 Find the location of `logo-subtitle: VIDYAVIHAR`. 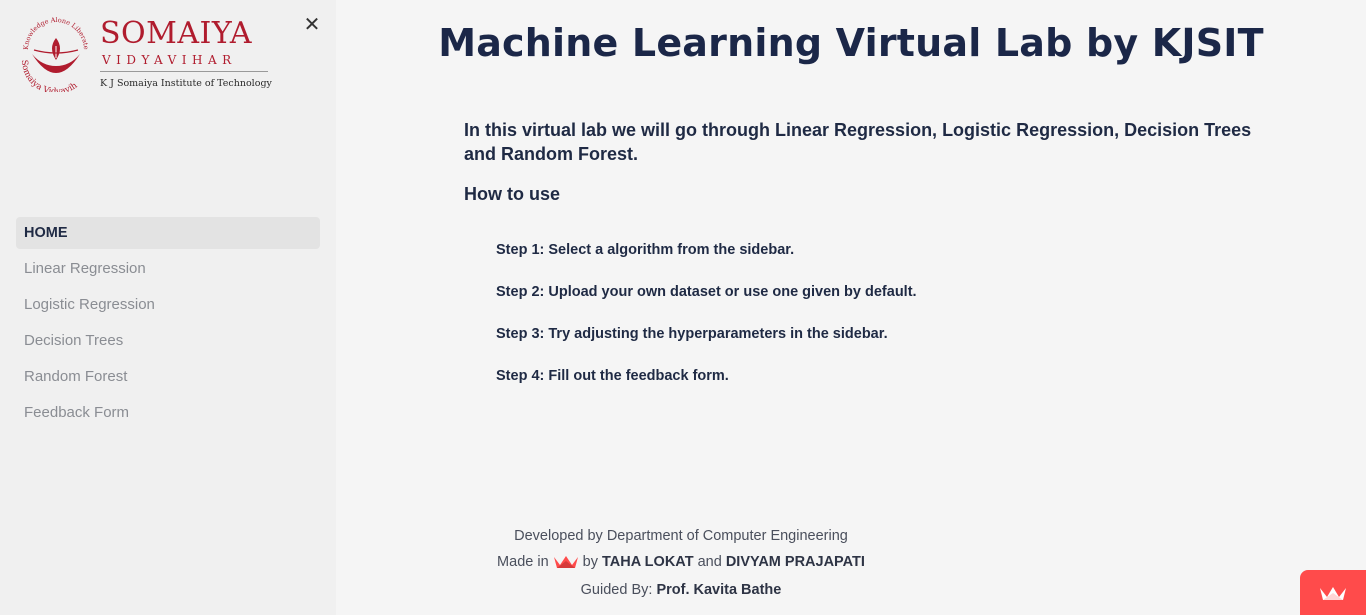

logo-subtitle: VIDYAVIHAR is located at coordinates (169, 60).